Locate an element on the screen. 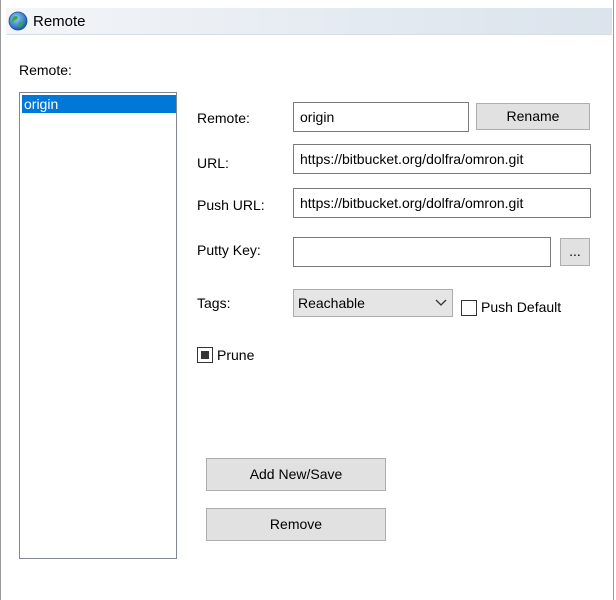  globe-icon is located at coordinates (18, 21).